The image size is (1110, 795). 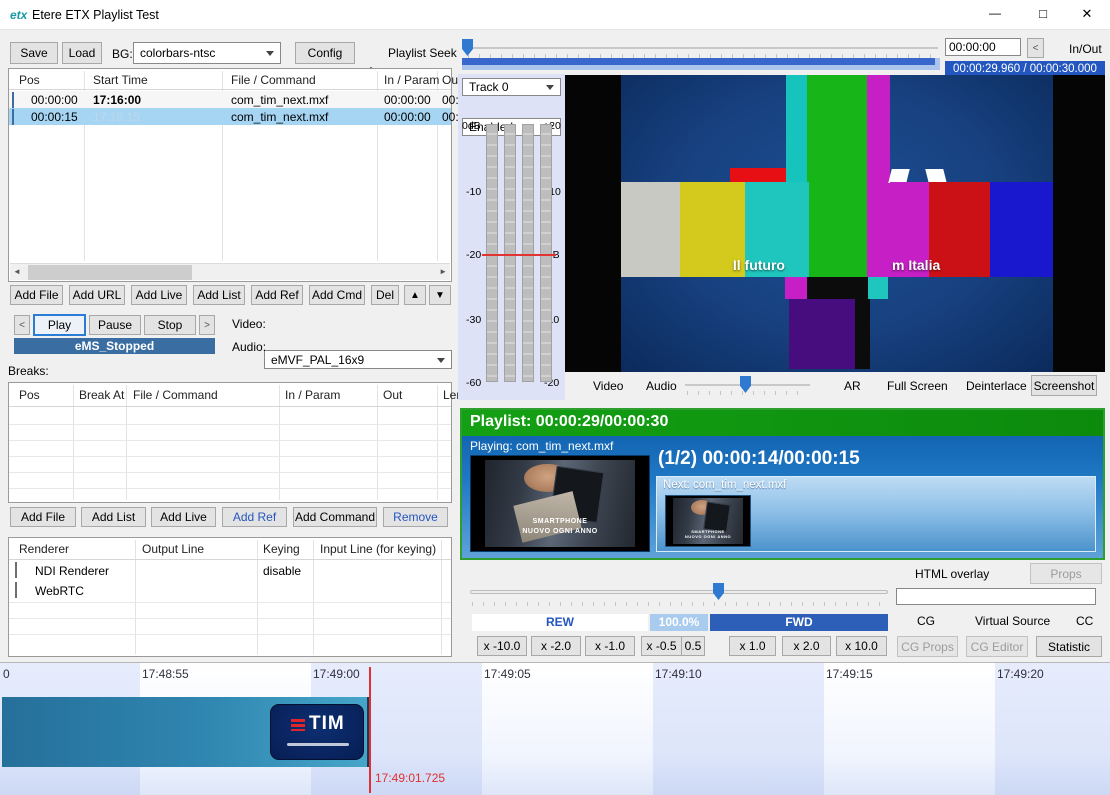 I want to click on scroll-thumb, so click(x=110, y=272).